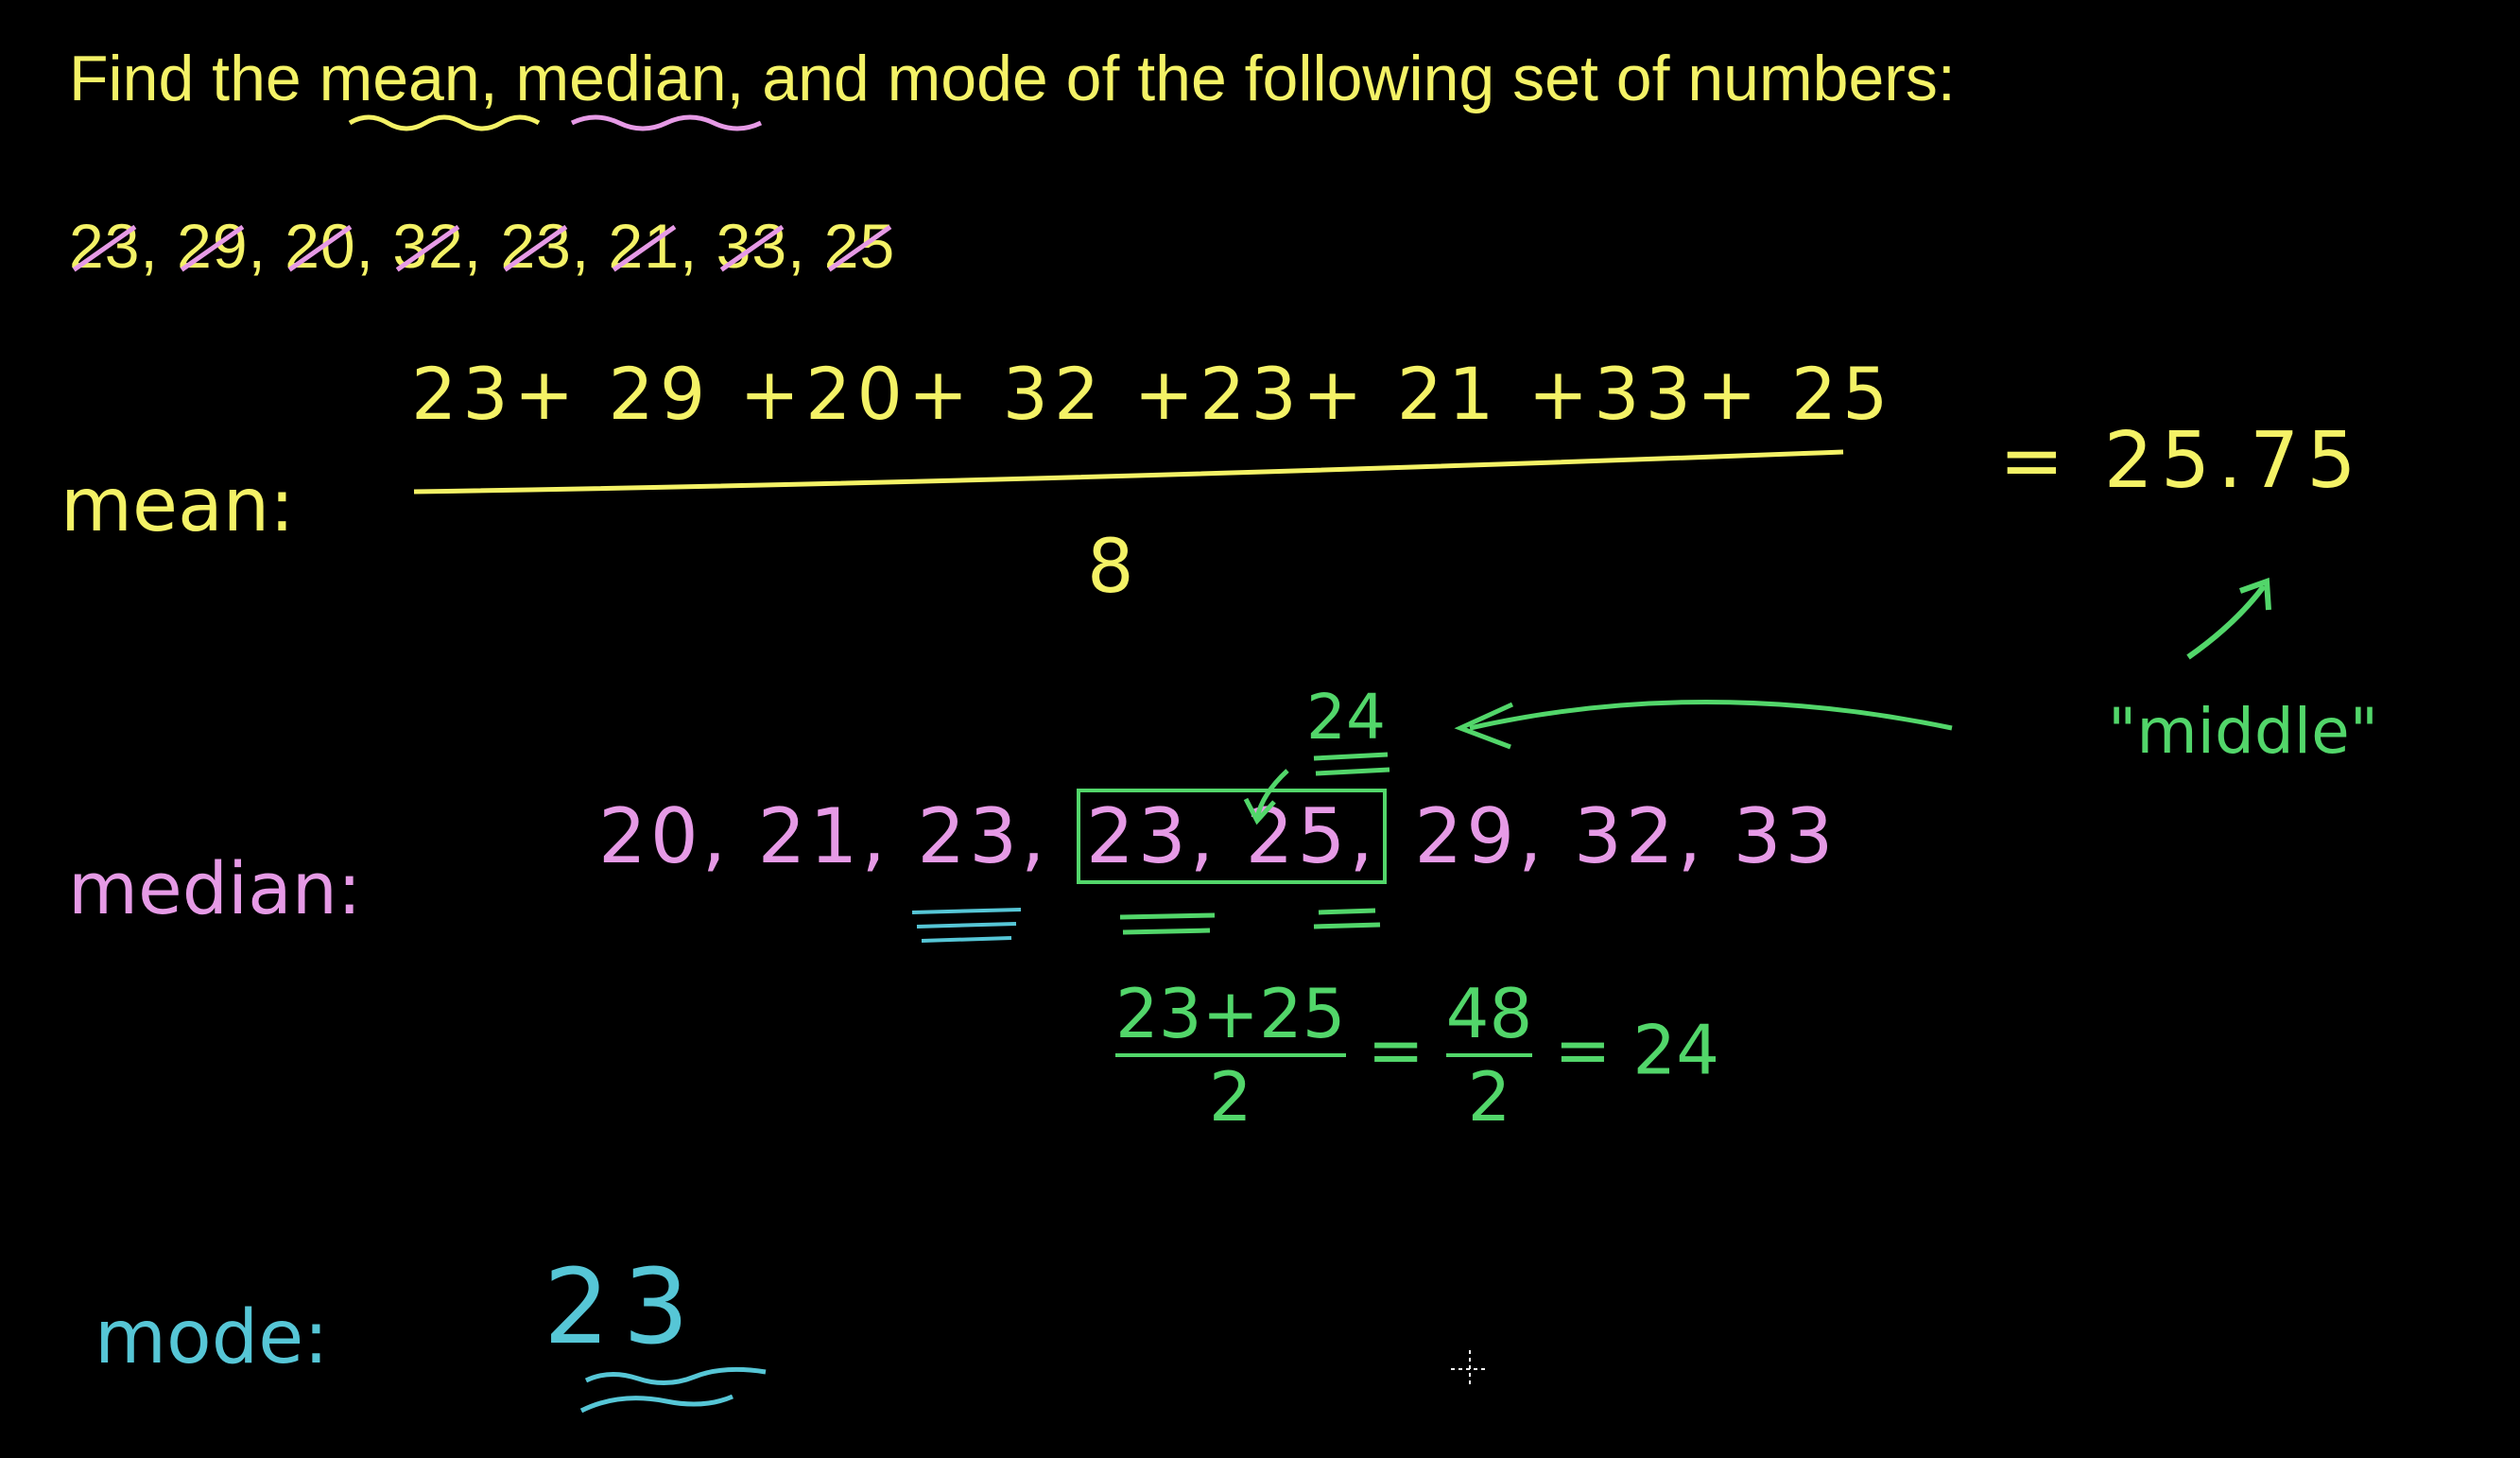 This screenshot has width=2520, height=1458. Describe the element at coordinates (673, 1390) in the screenshot. I see `mode-squiggle-underline` at that location.